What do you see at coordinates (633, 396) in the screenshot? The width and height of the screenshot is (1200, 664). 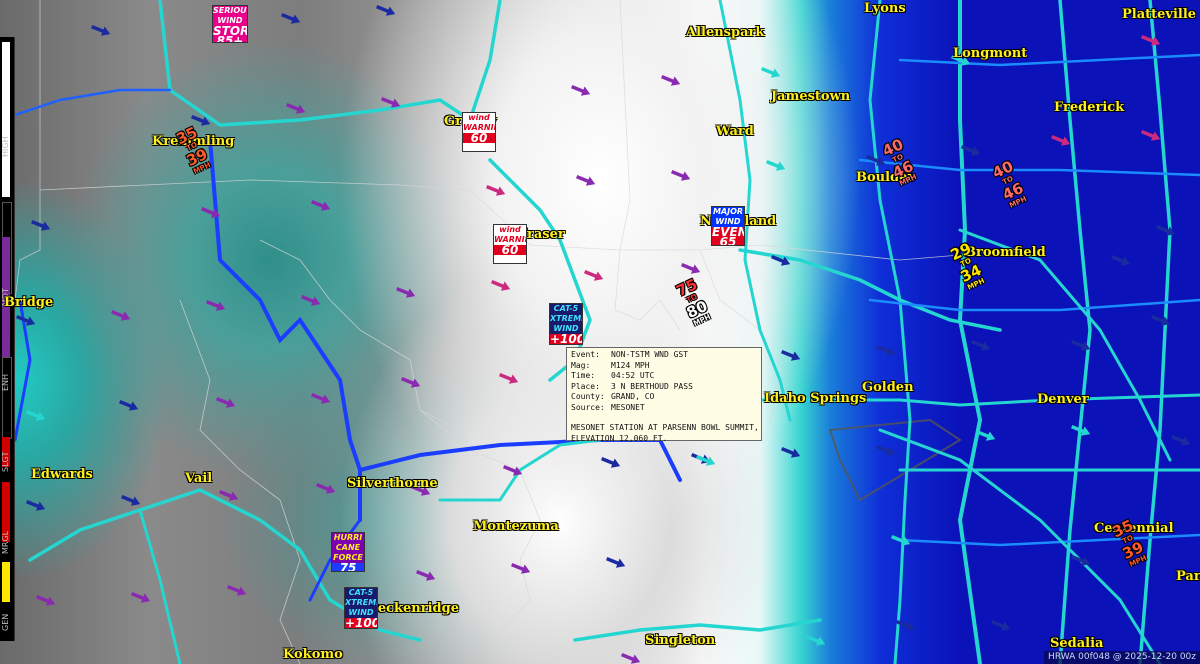 I see `popup-value: GRAND, CO` at bounding box center [633, 396].